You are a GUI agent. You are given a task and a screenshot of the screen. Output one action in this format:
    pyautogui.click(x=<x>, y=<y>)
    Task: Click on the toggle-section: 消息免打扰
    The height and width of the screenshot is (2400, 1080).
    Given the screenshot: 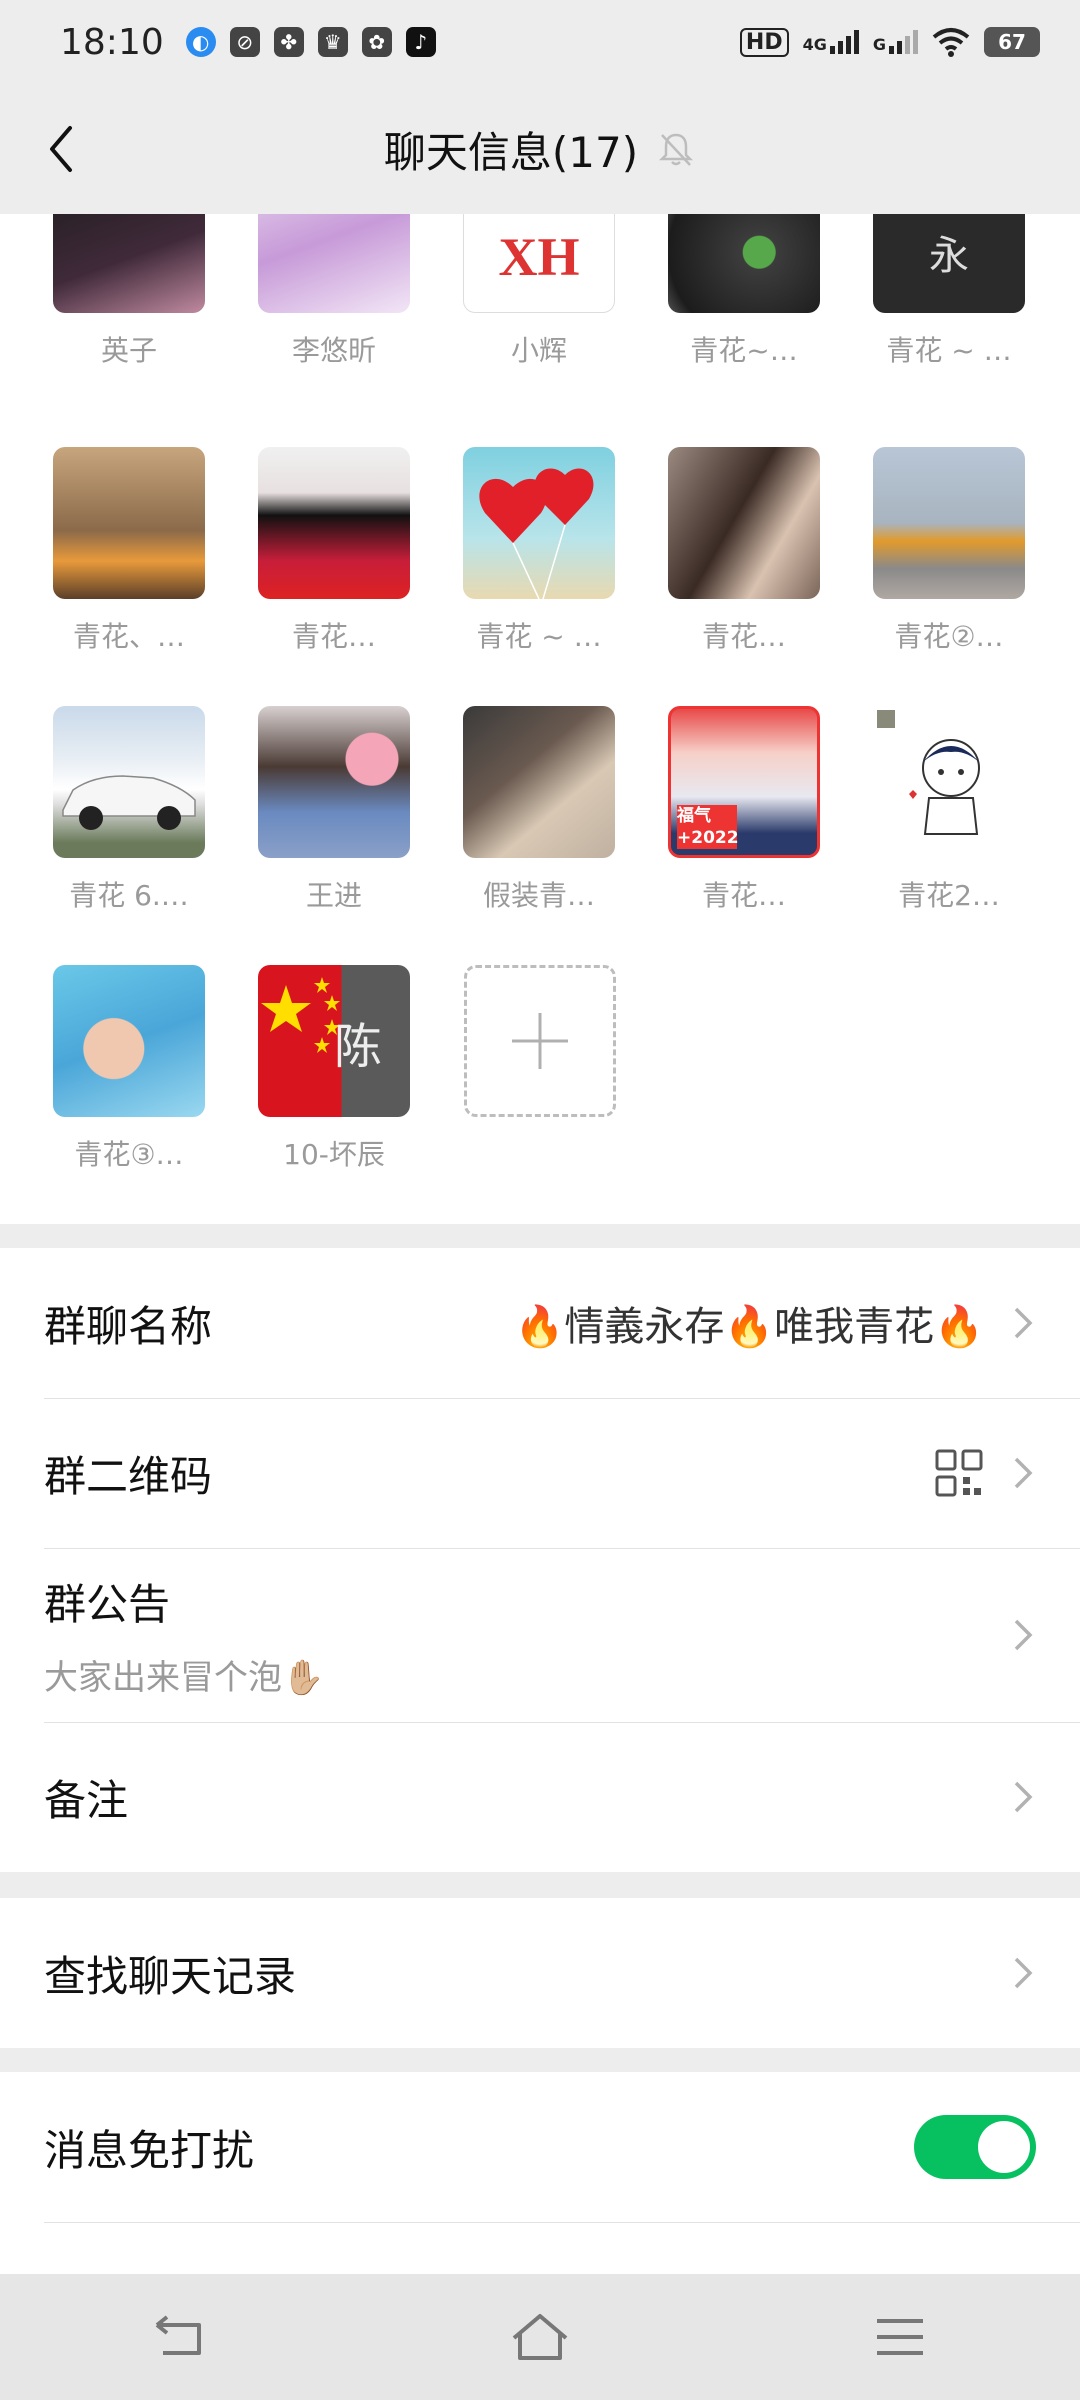 What is the action you would take?
    pyautogui.click(x=540, y=2173)
    